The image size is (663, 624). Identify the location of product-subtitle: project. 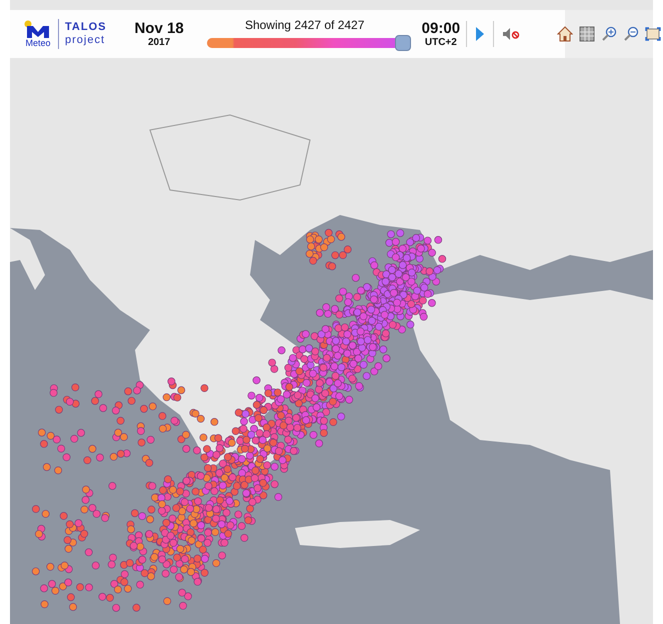
(85, 40).